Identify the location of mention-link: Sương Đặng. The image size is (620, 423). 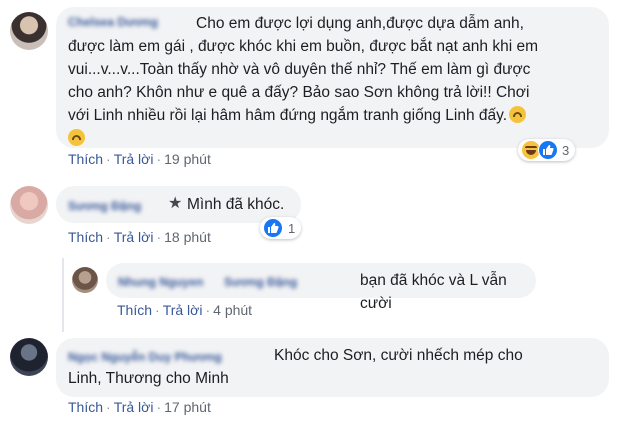
(260, 282).